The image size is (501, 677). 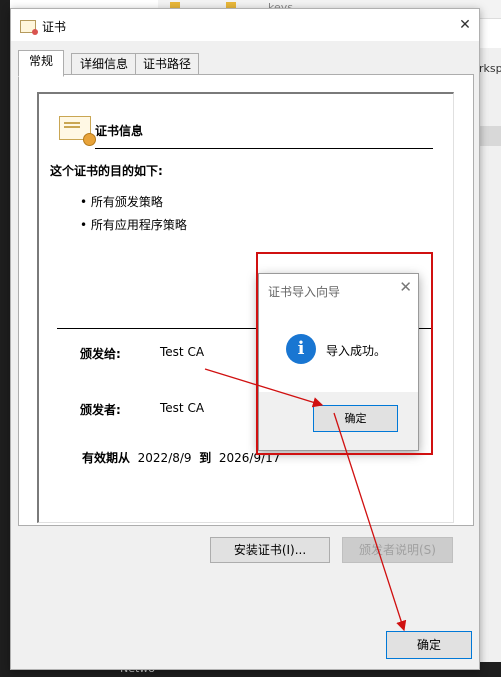 I want to click on issued-to-label: 颁发给:, so click(x=100, y=354).